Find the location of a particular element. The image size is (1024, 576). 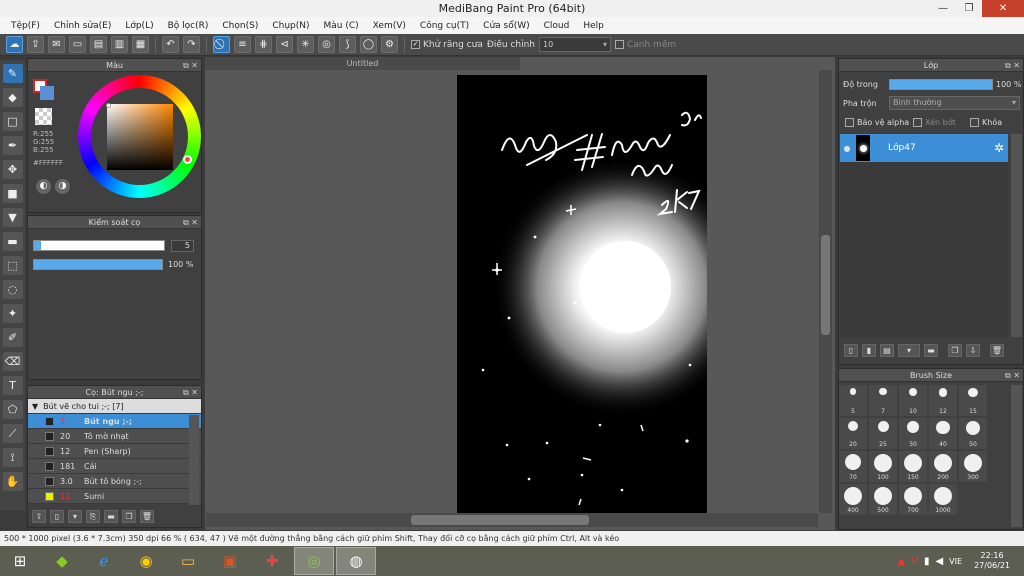

document-tab: Untitled is located at coordinates (362, 63).